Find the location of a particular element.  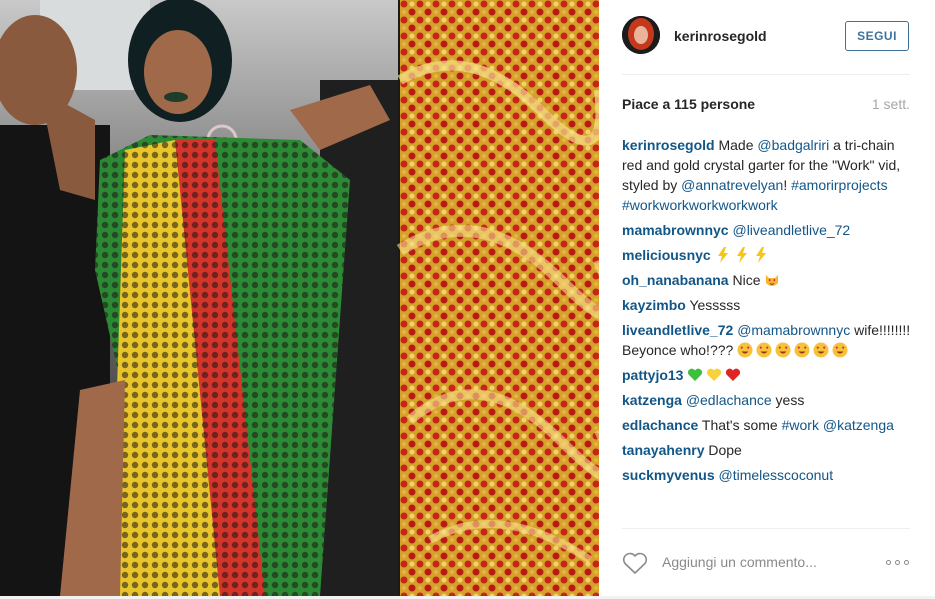

comment-mention: @mamabrownnyc is located at coordinates (793, 330).